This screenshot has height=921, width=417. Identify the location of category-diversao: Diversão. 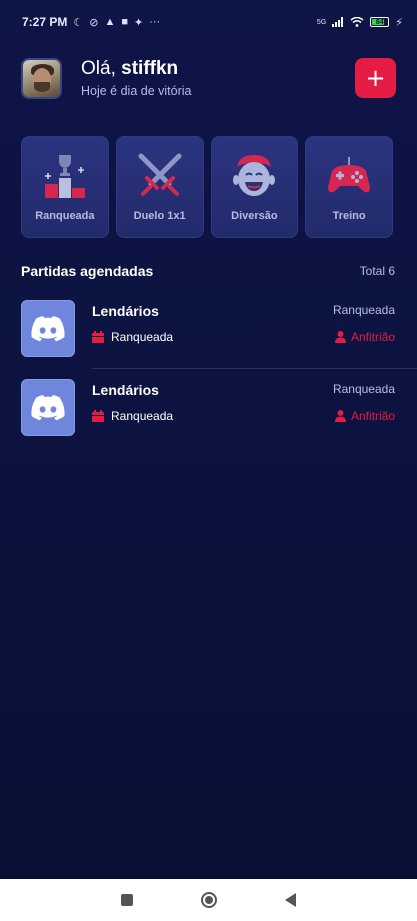
(254, 187).